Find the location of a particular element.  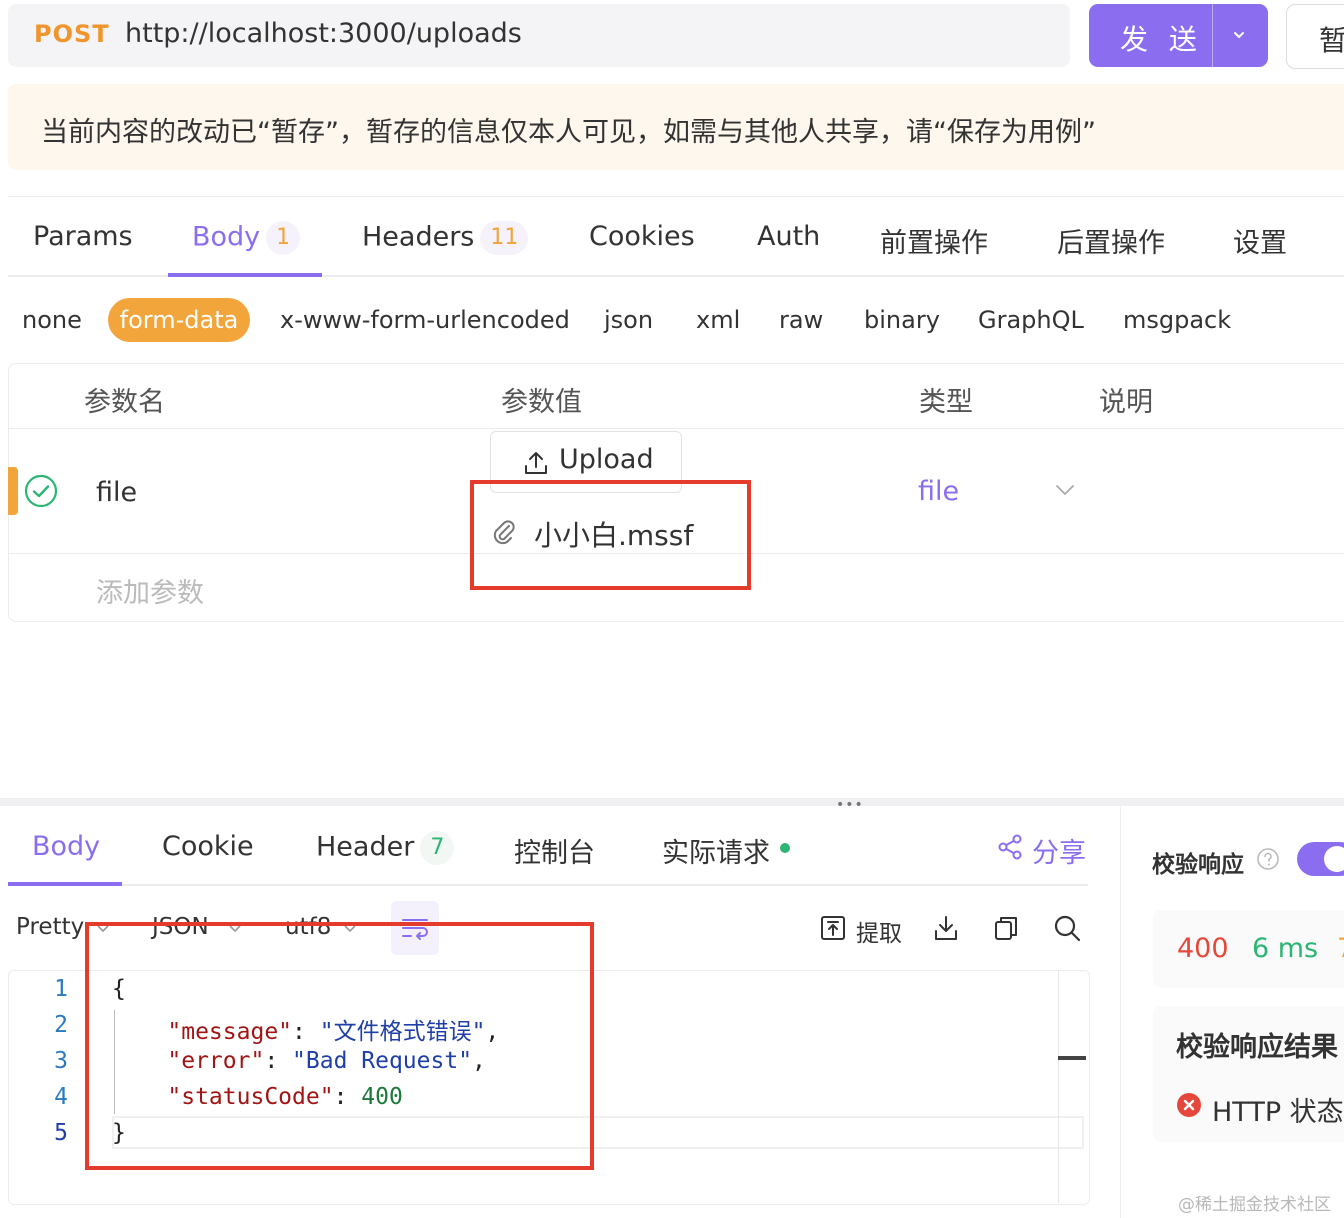

body-type-msgpack: msgpack is located at coordinates (1177, 320).